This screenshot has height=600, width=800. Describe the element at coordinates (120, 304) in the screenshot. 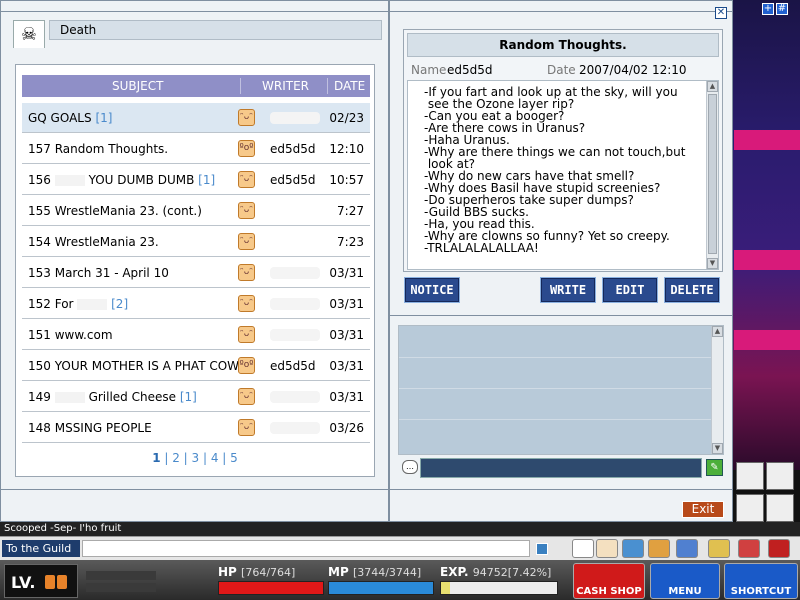

I see `row-comment-count: [2]` at that location.